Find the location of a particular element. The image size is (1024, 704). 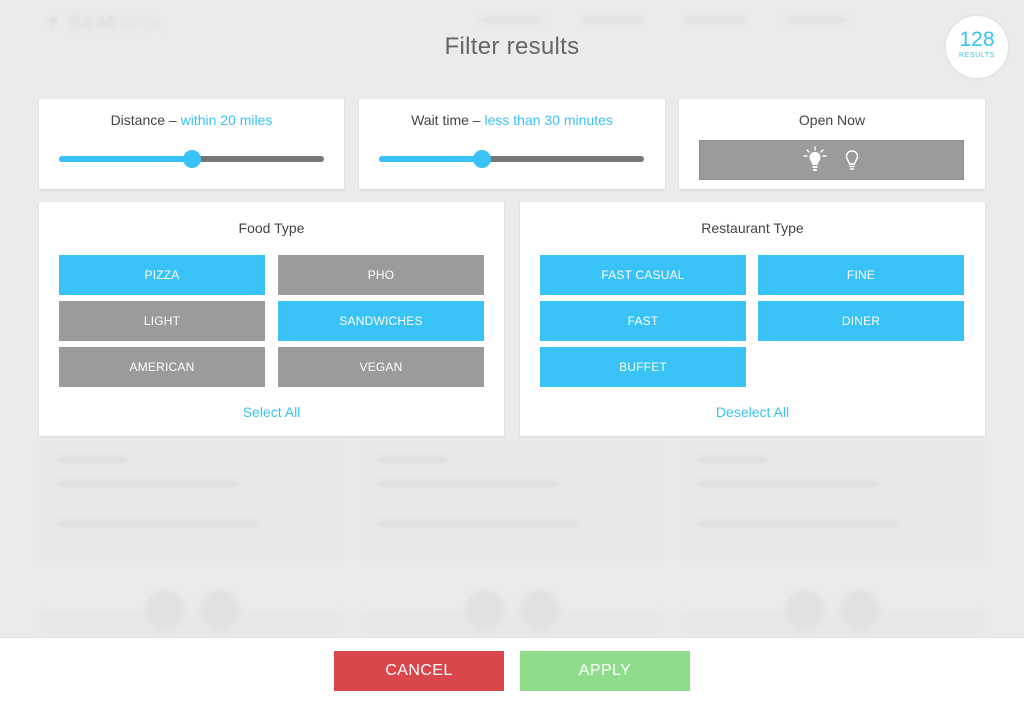

food-chip-pizza: PIZZA is located at coordinates (162, 275).